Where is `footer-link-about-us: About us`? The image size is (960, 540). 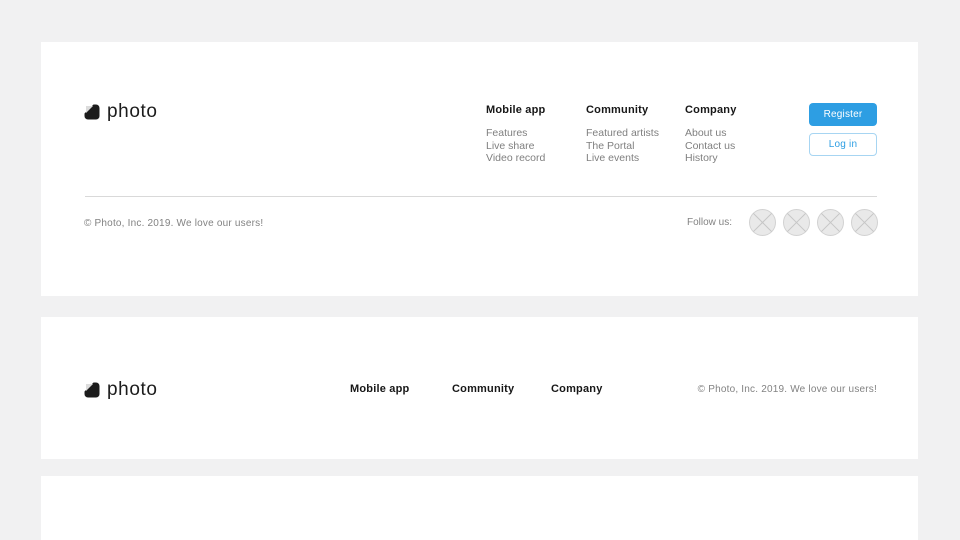
footer-link-about-us: About us is located at coordinates (711, 133).